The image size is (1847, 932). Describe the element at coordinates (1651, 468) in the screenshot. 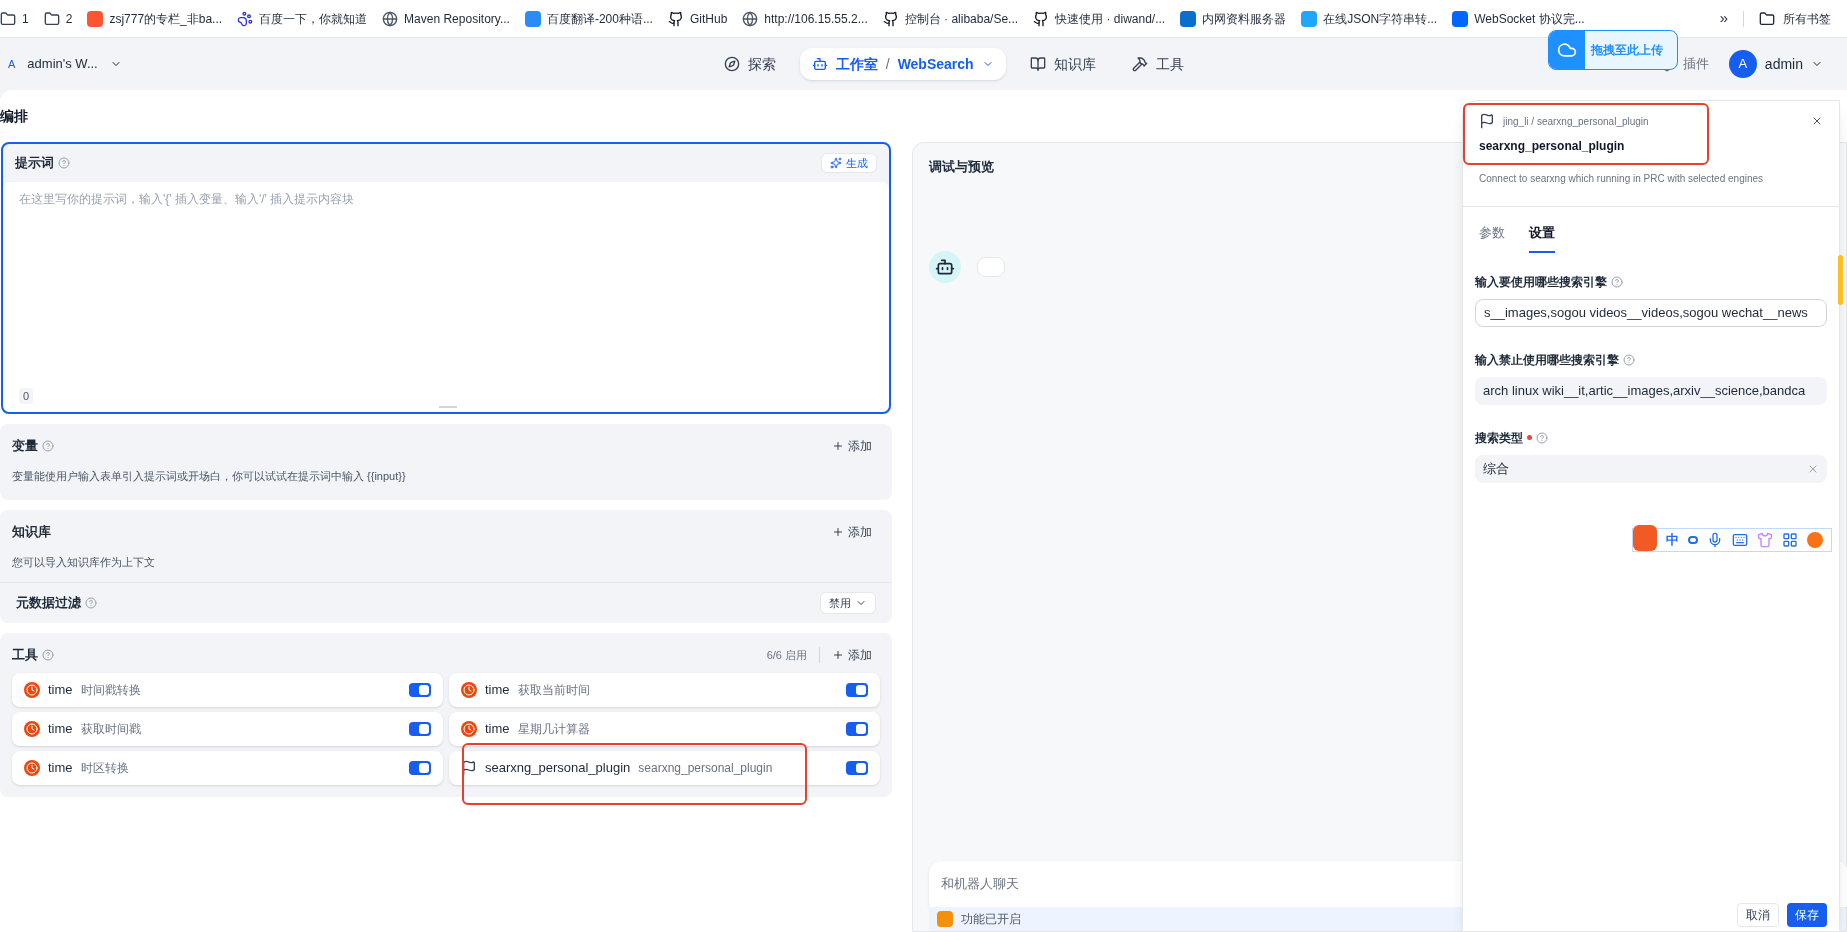

I see `select-field: 综合` at that location.